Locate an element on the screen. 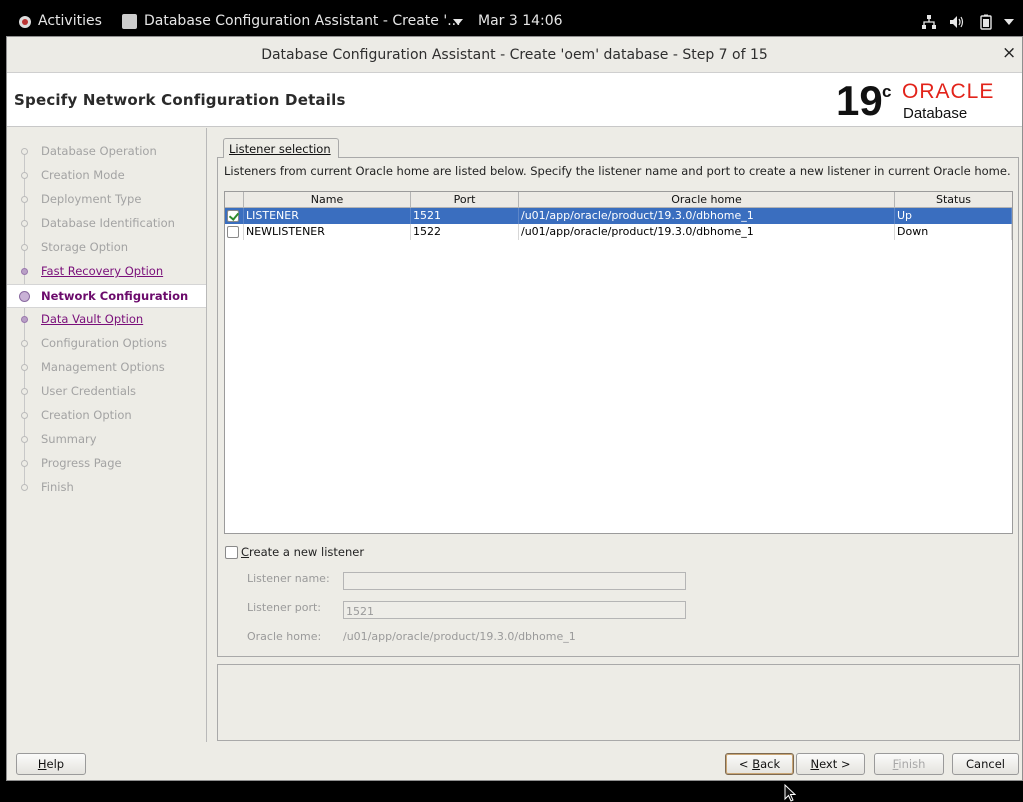 This screenshot has height=802, width=1023. column-header-name: Name is located at coordinates (327, 200).